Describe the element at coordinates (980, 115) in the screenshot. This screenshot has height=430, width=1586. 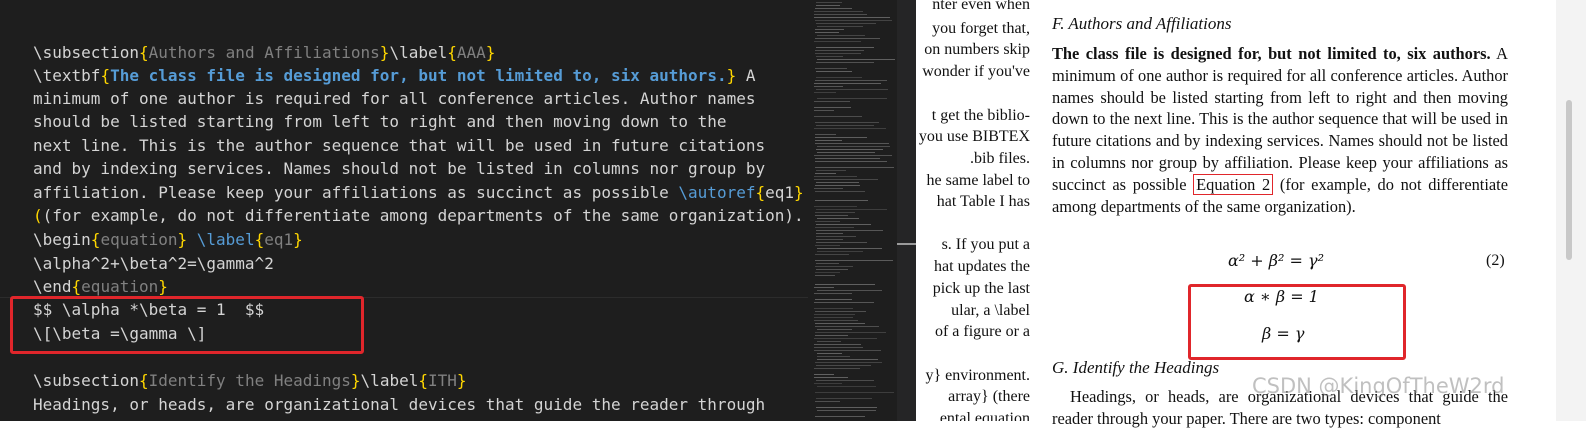
I see `left-column-text: t get the biblio-` at that location.